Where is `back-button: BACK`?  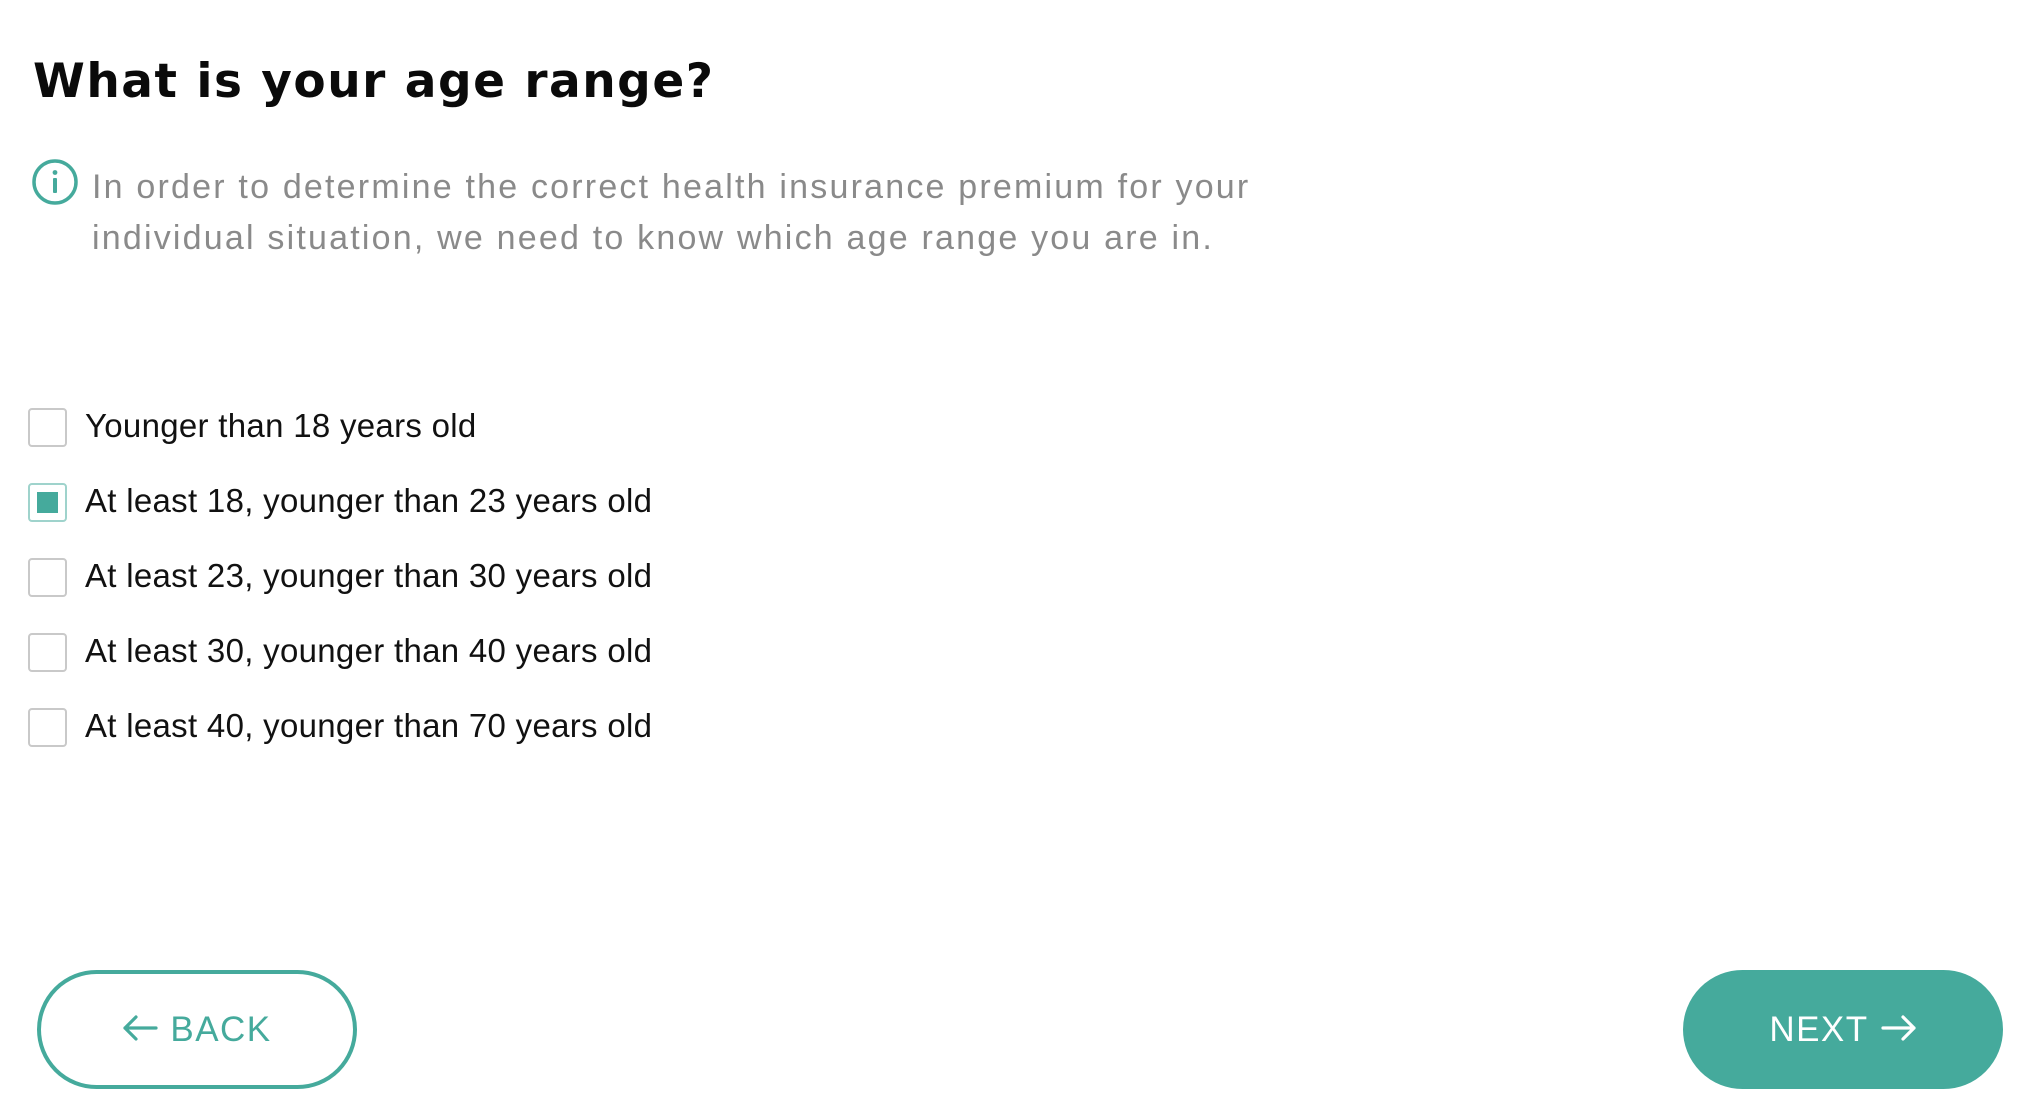 back-button: BACK is located at coordinates (197, 1029).